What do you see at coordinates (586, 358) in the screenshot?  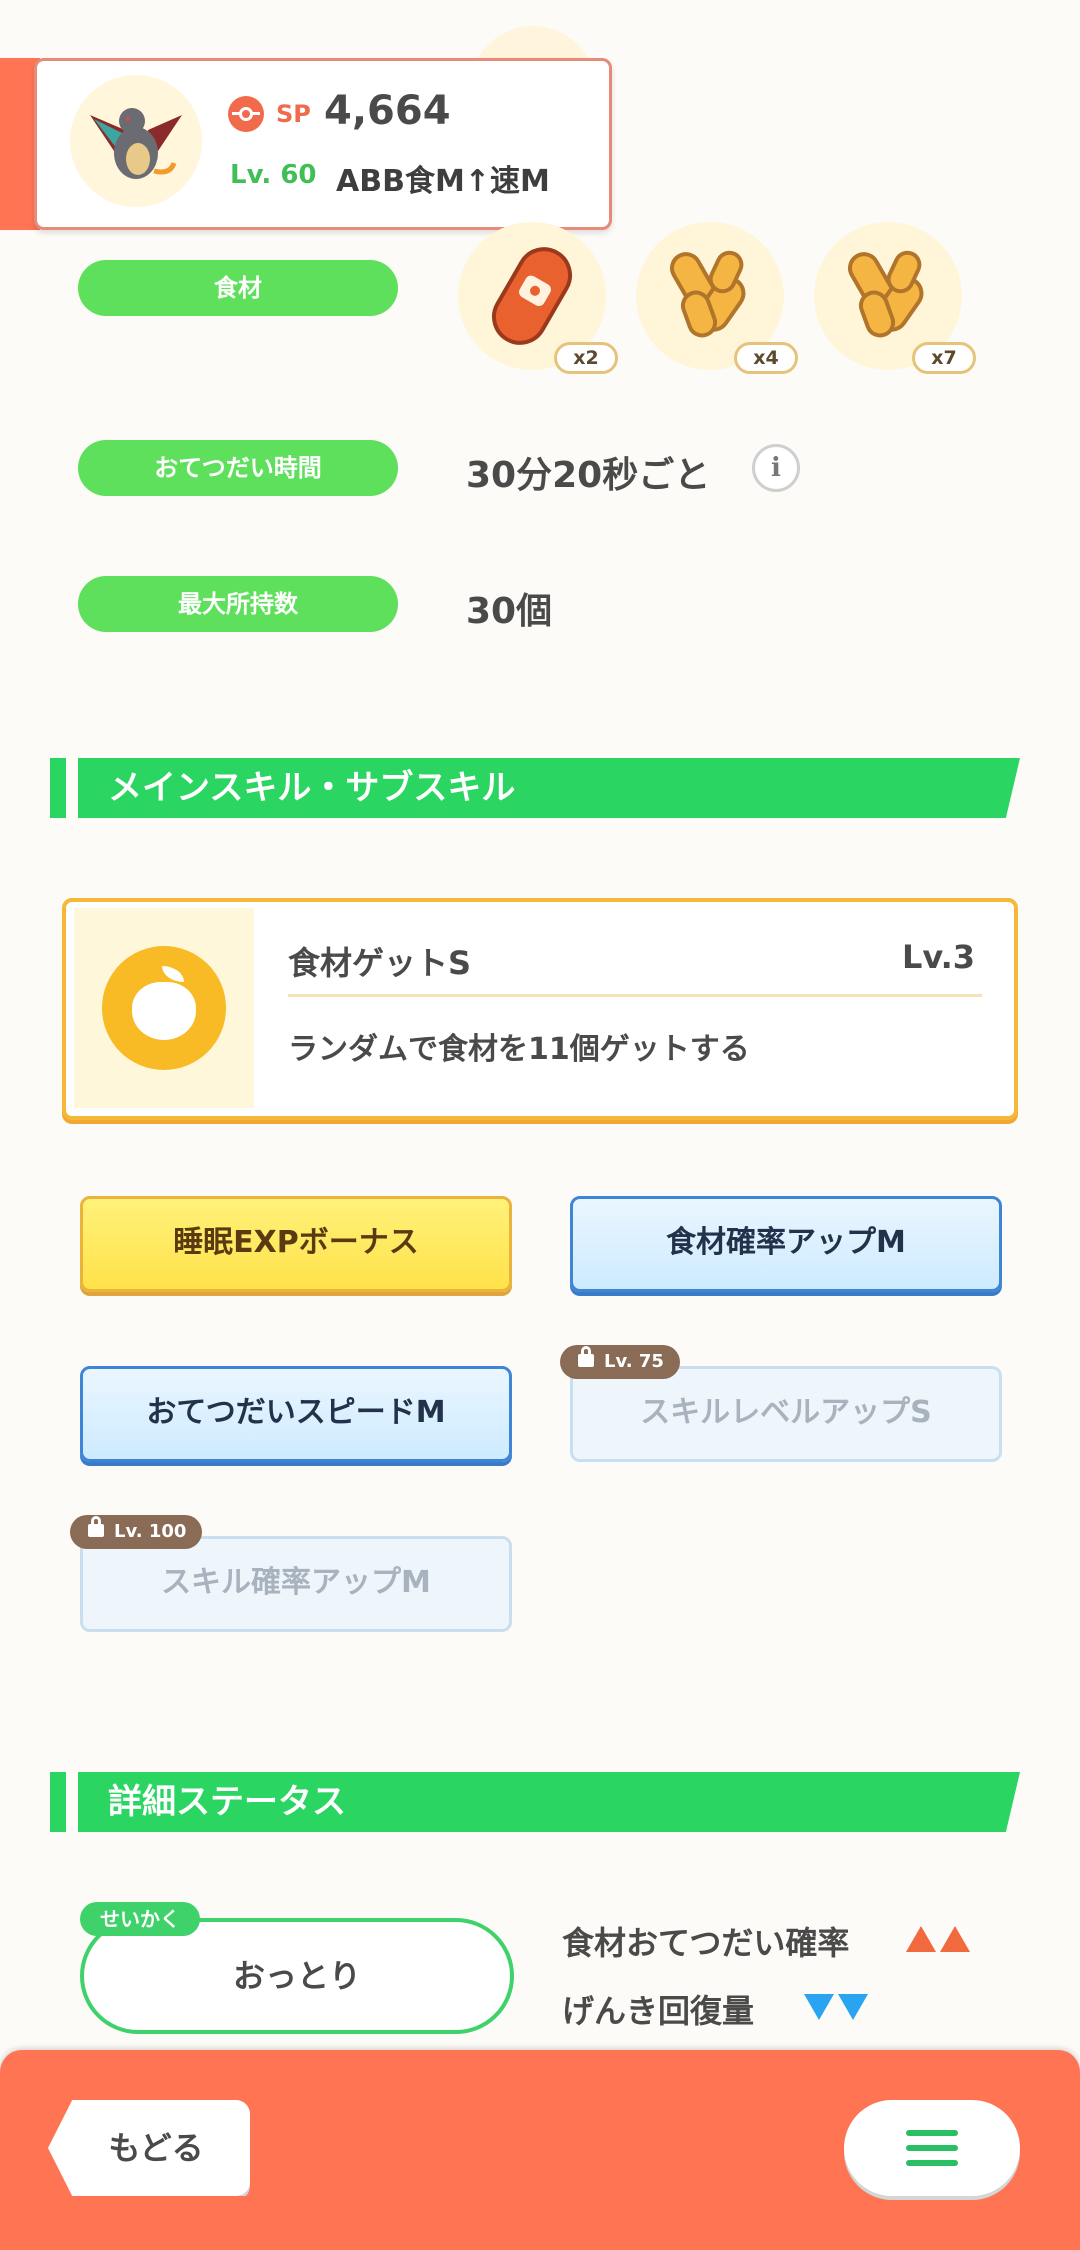 I see `ingredient-count: x2` at bounding box center [586, 358].